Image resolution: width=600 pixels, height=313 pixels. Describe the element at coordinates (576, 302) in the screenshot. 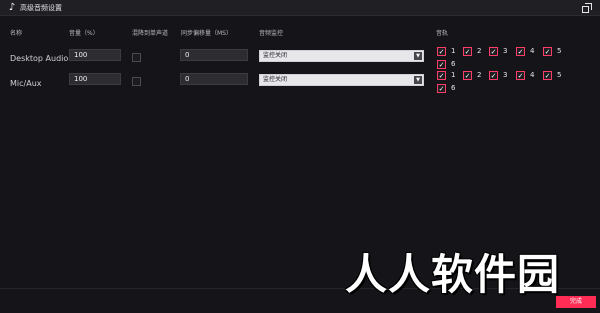

I see `done-button: 完成` at that location.